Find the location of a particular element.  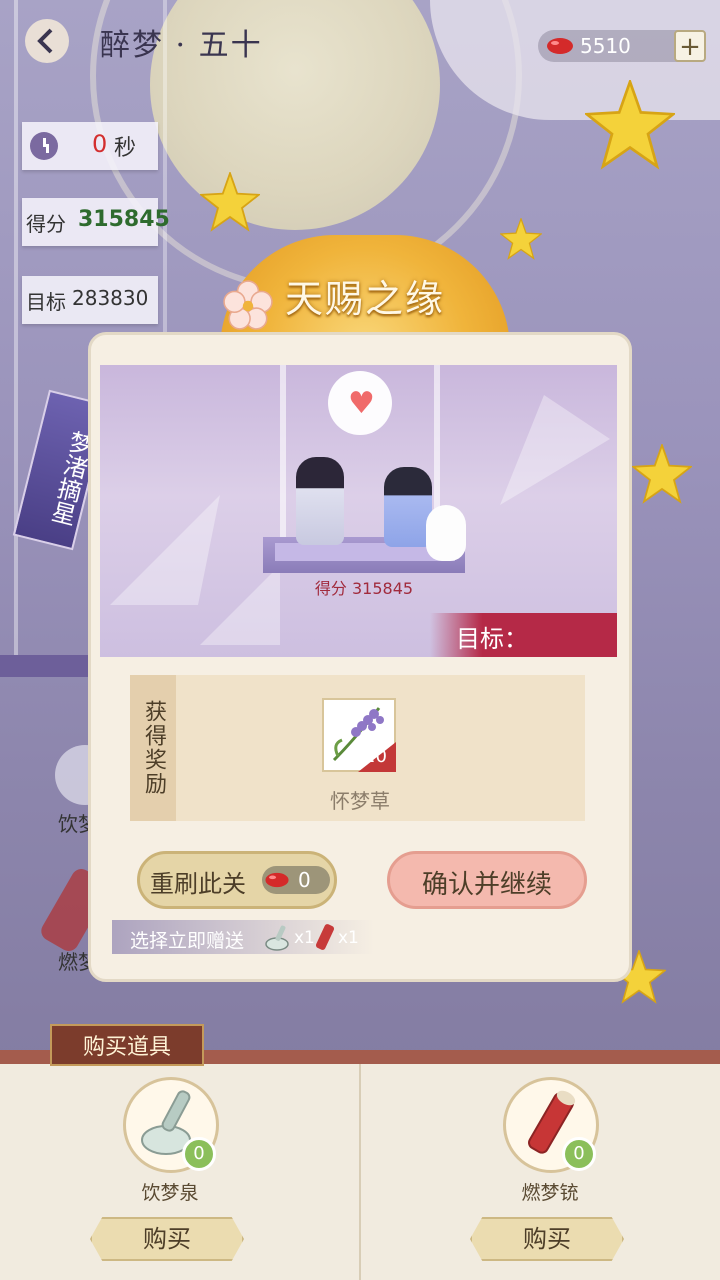

redo-cost: 0 is located at coordinates (304, 880).